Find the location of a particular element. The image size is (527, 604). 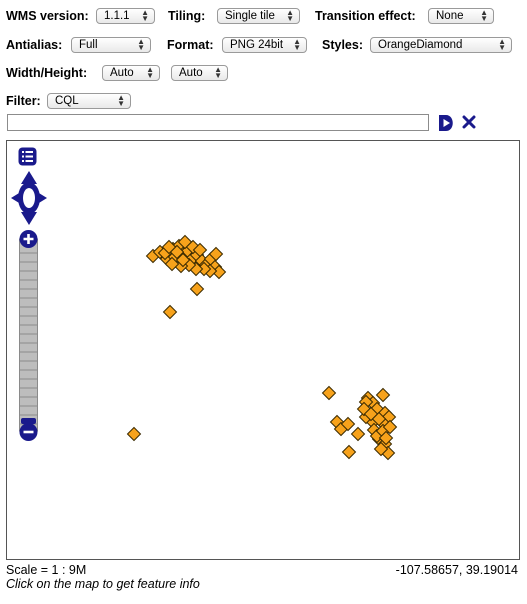

filter-label: Filter: is located at coordinates (23, 101).